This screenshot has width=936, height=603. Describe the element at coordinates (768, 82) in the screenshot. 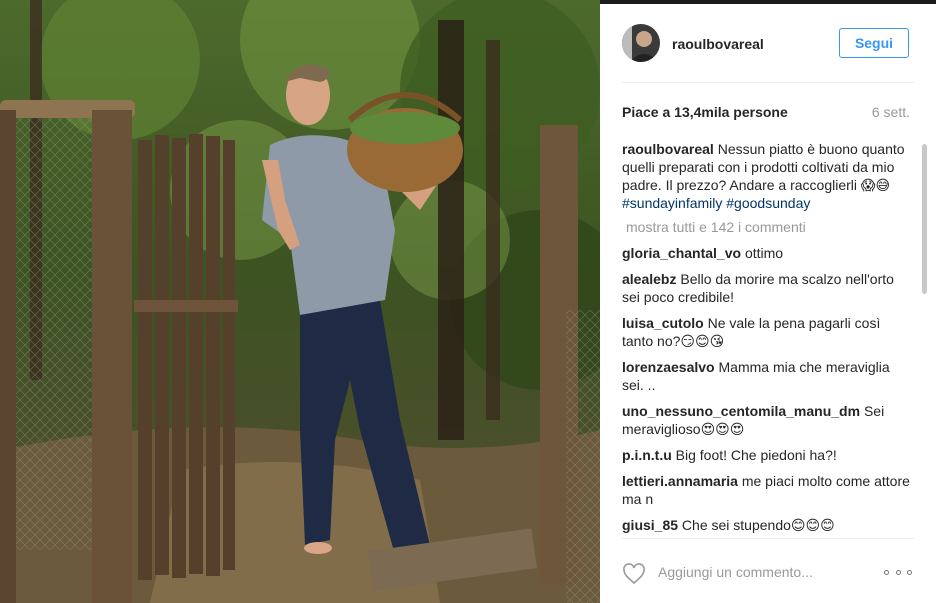

I see `header-divider` at that location.